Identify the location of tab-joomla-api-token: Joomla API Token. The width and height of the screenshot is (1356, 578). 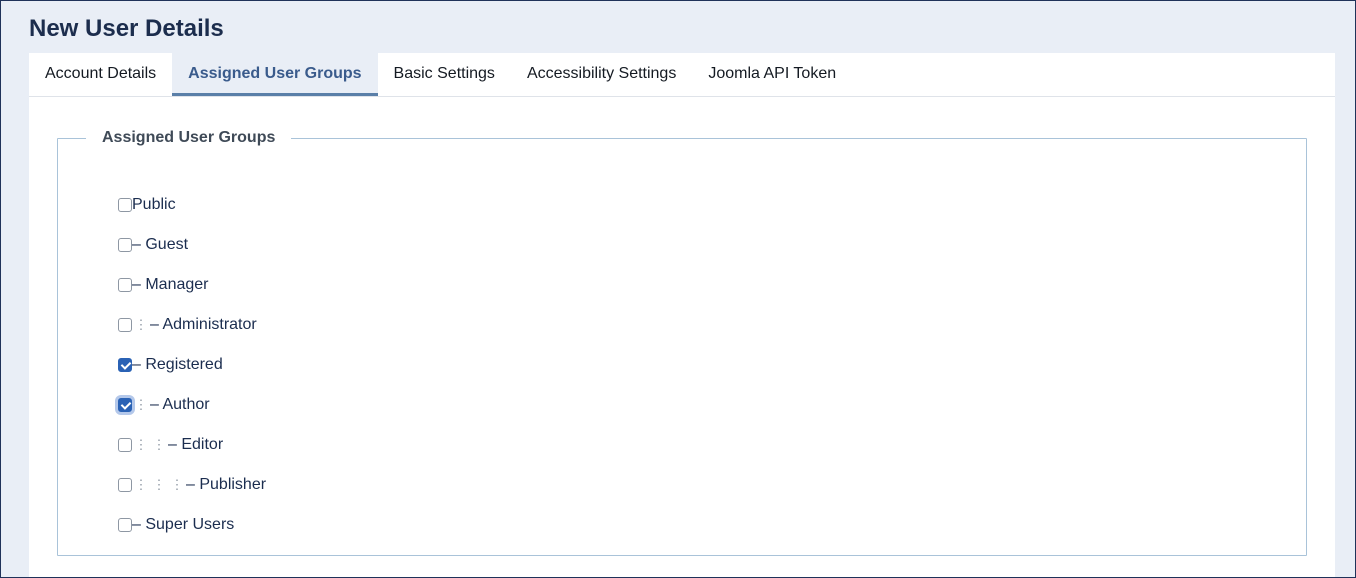
(772, 74).